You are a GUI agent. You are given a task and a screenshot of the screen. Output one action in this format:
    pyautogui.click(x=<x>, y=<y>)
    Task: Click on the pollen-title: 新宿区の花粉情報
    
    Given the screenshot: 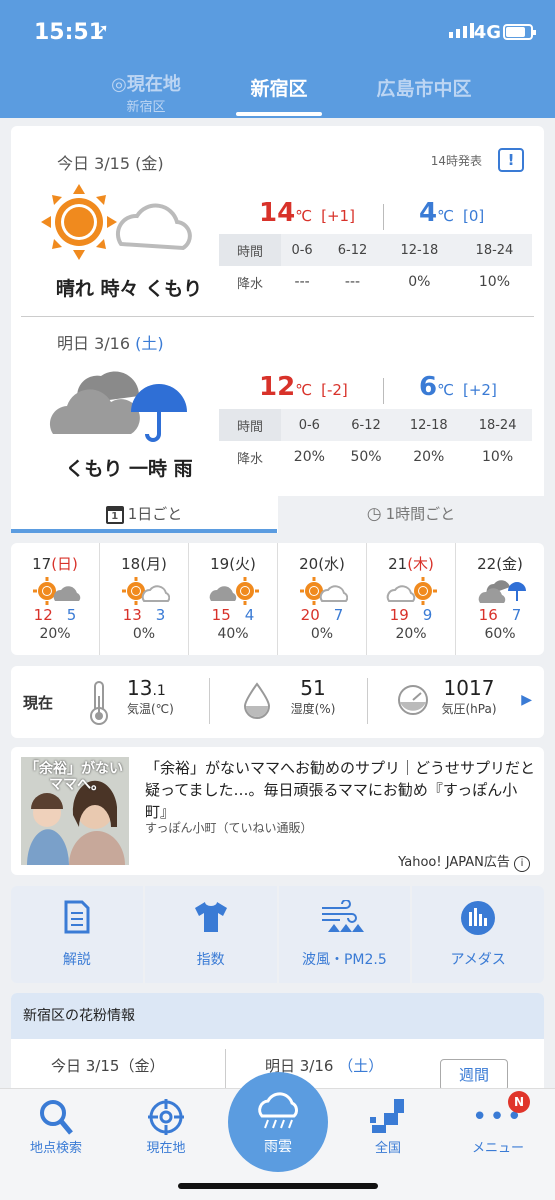 What is the action you would take?
    pyautogui.click(x=277, y=1016)
    